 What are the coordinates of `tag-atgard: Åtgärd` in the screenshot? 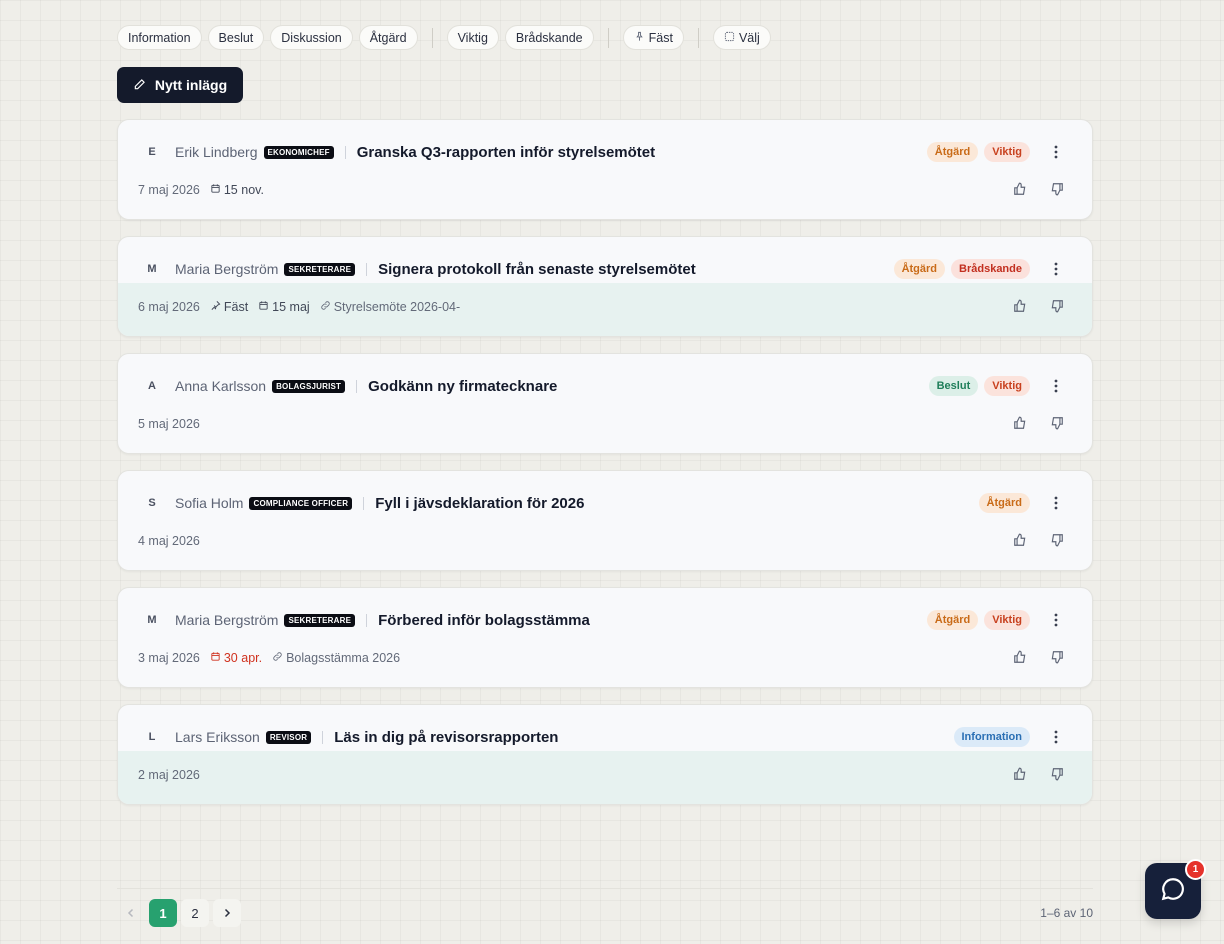 It's located at (952, 620).